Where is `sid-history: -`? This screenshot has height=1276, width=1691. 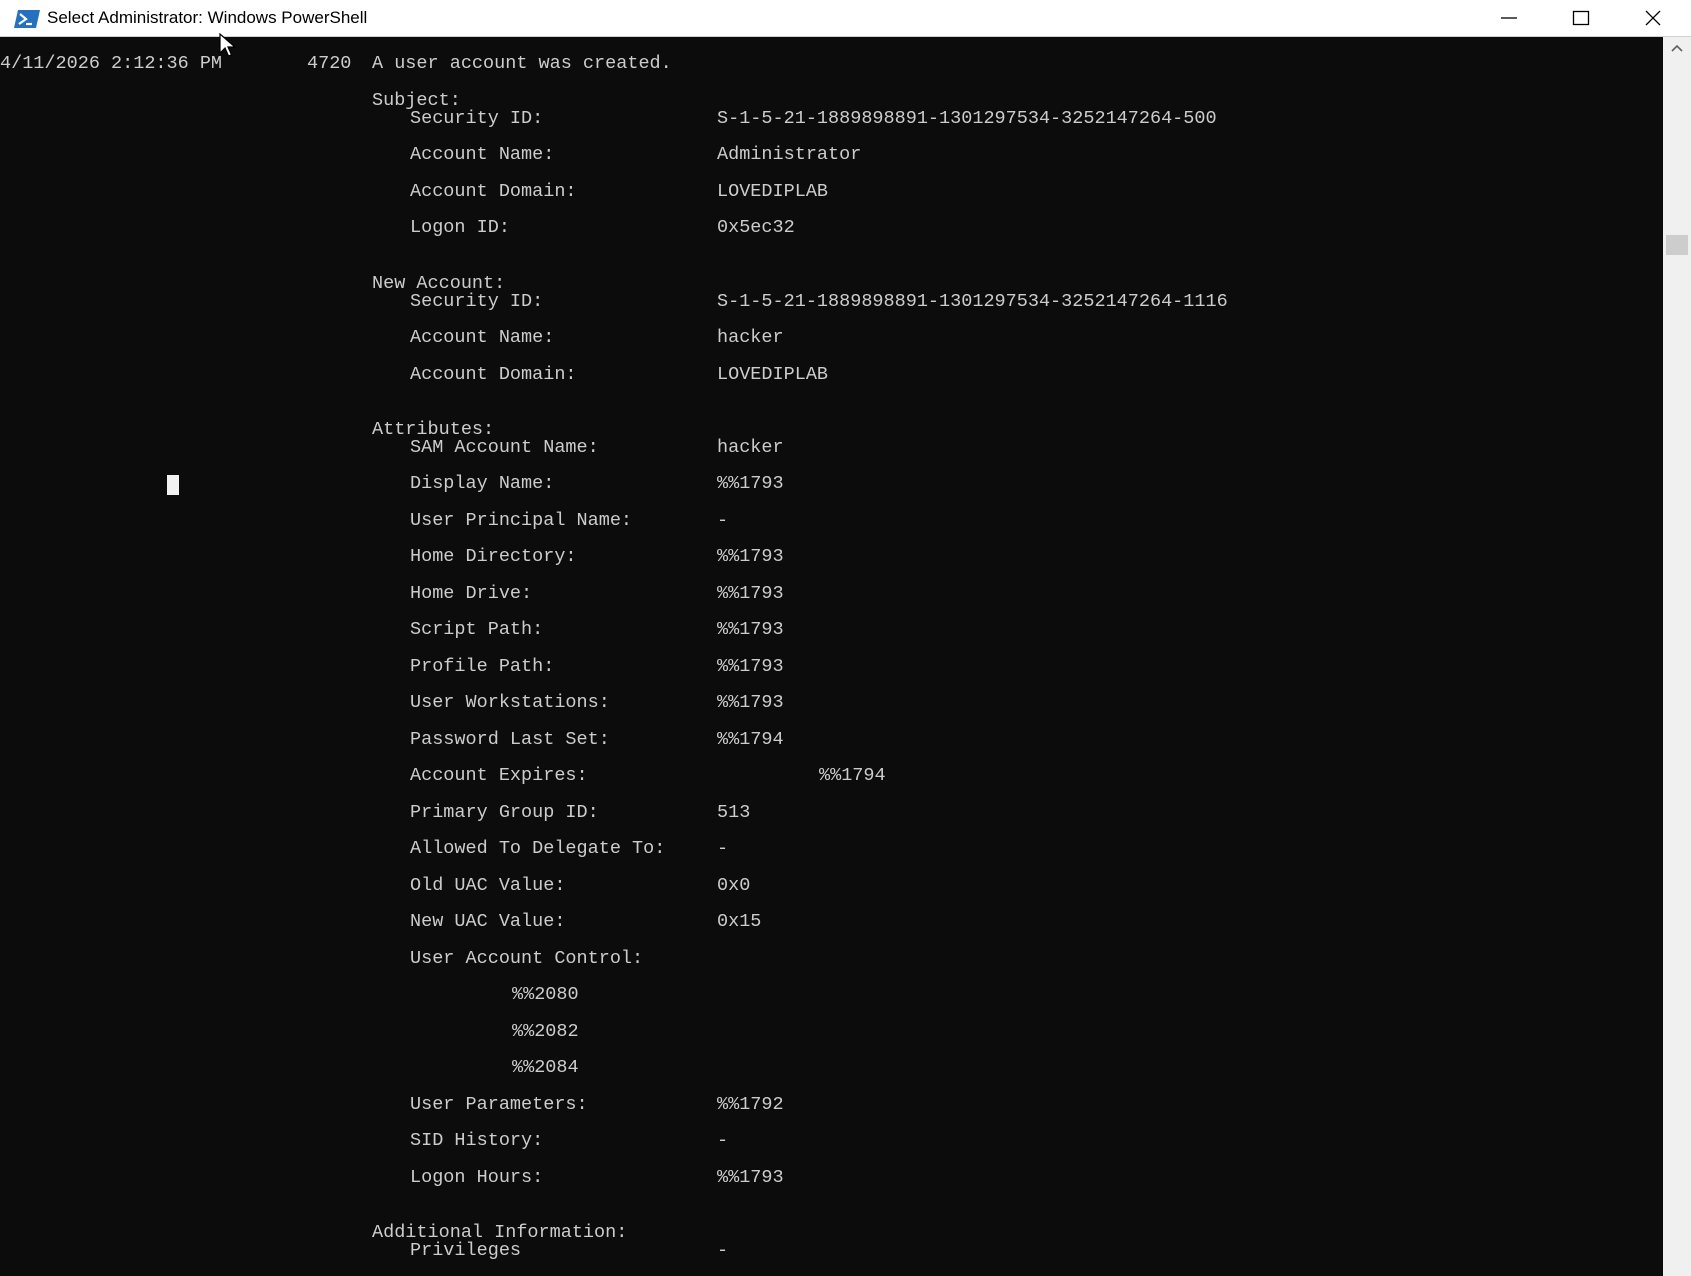 sid-history: - is located at coordinates (723, 1140).